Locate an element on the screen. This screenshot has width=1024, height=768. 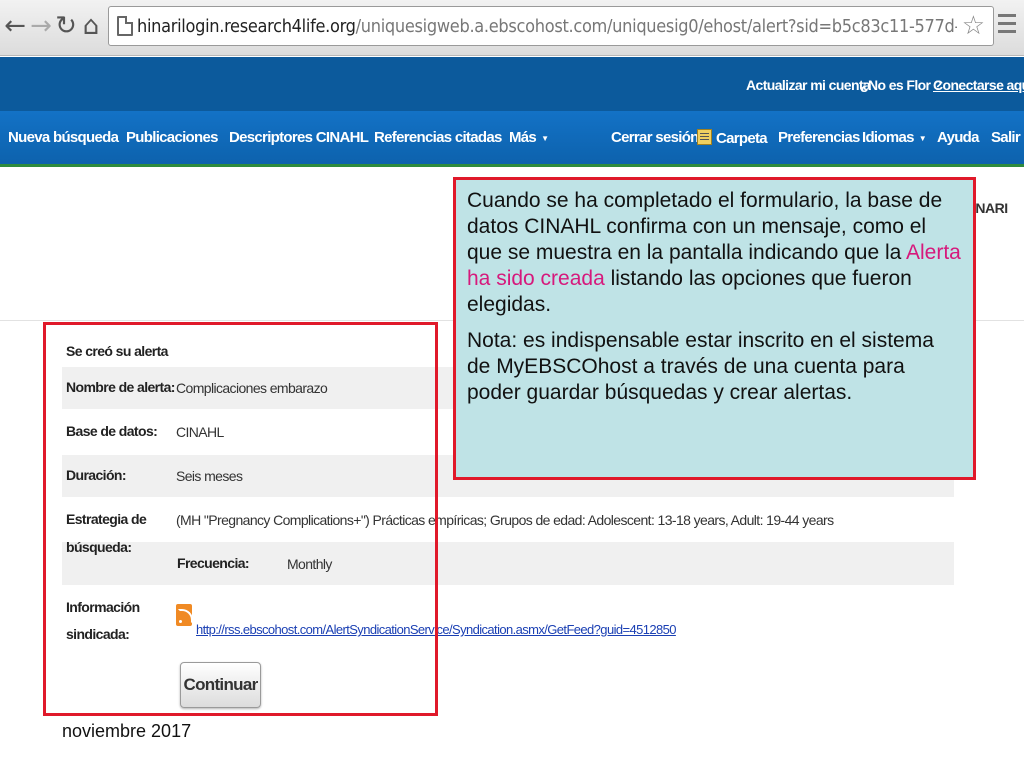
nav-cinahl-headings: Descriptores CINAHL is located at coordinates (299, 137).